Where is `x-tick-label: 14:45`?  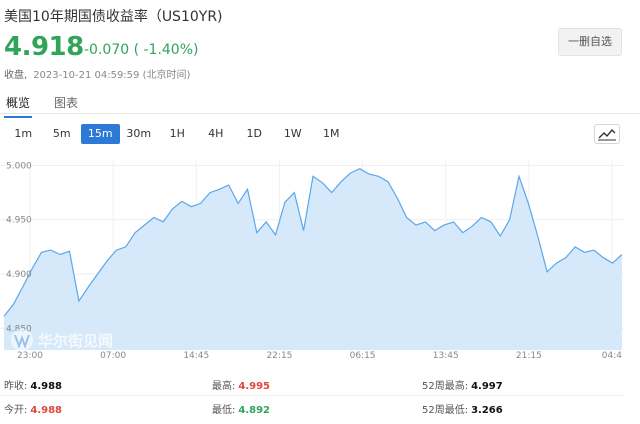
x-tick-label: 14:45 is located at coordinates (196, 356).